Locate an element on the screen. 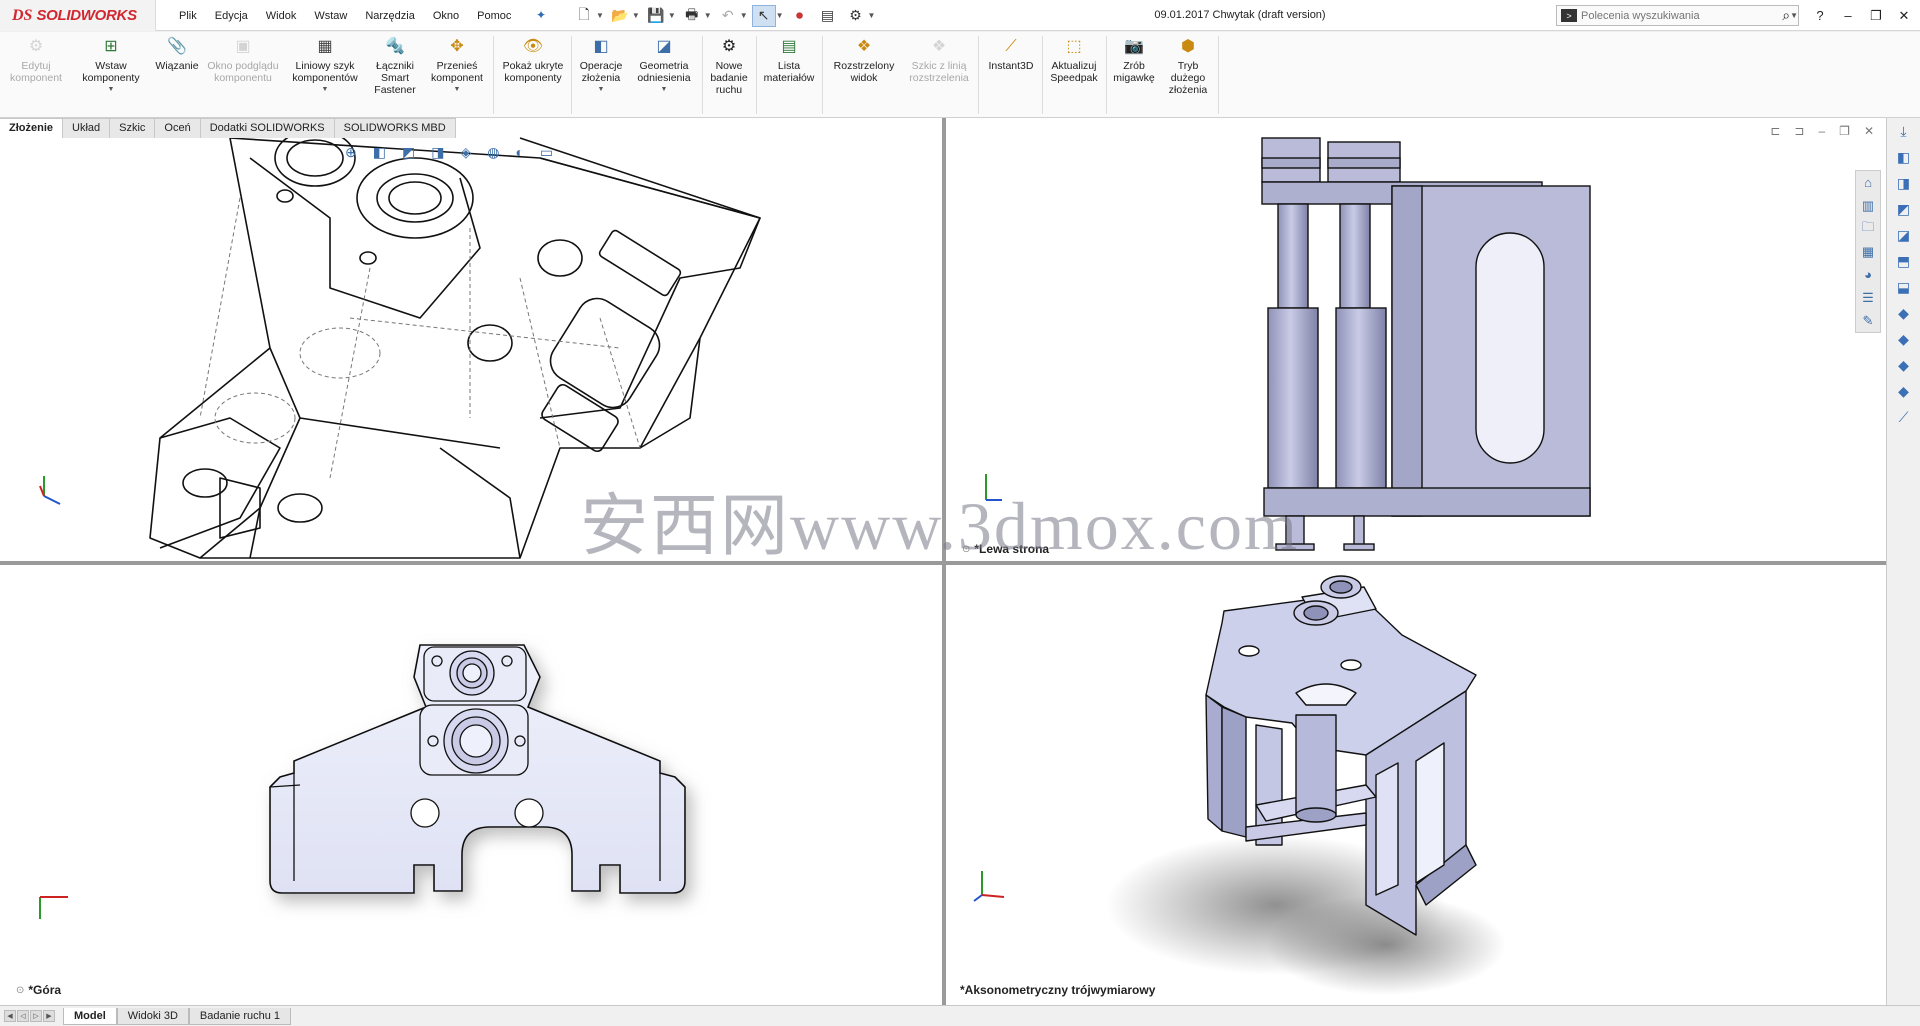 This screenshot has height=1026, width=1920. view-back-icon: ◨ is located at coordinates (1903, 183).